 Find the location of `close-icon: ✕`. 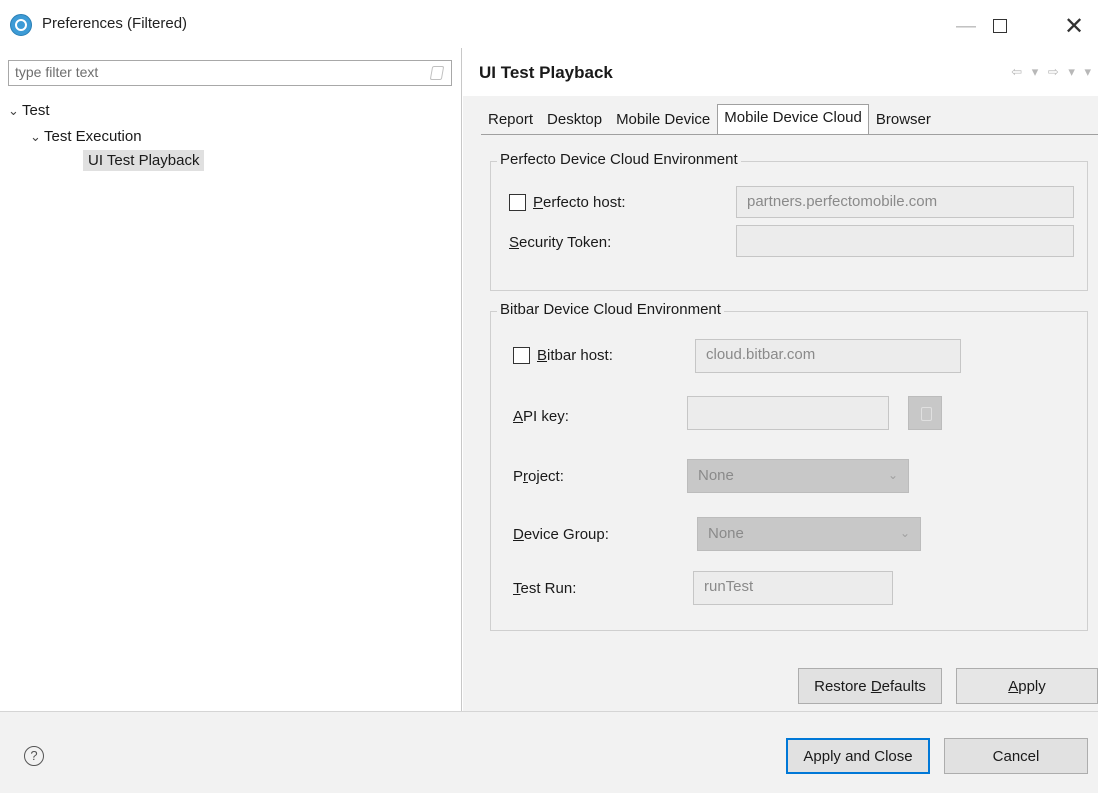

close-icon: ✕ is located at coordinates (1074, 26).